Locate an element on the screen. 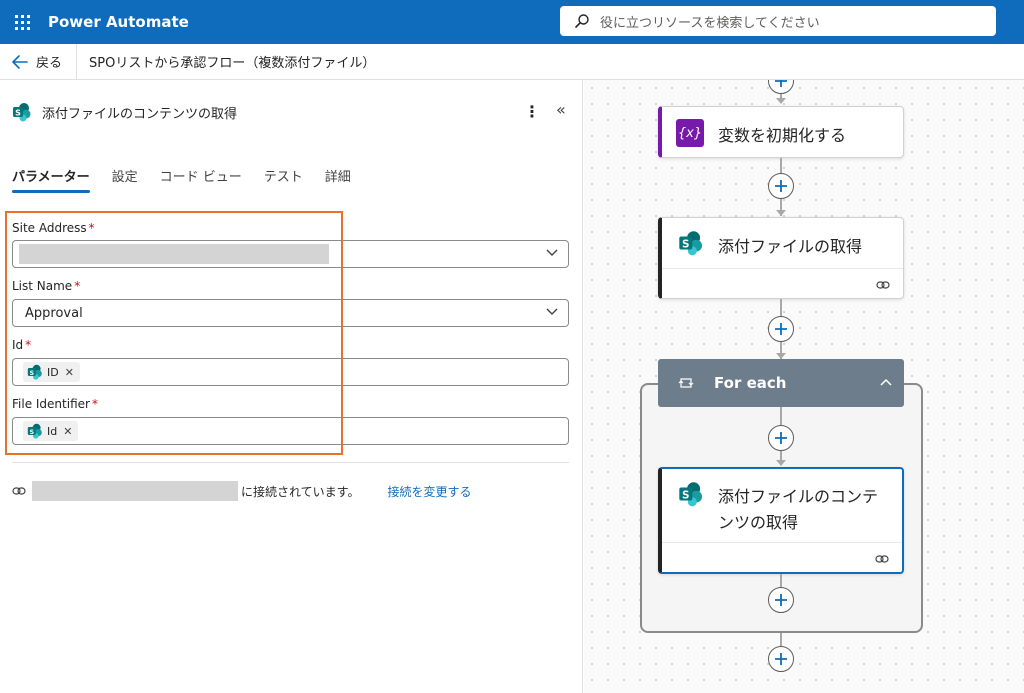 The width and height of the screenshot is (1024, 693). collapse-icon: « is located at coordinates (561, 109).